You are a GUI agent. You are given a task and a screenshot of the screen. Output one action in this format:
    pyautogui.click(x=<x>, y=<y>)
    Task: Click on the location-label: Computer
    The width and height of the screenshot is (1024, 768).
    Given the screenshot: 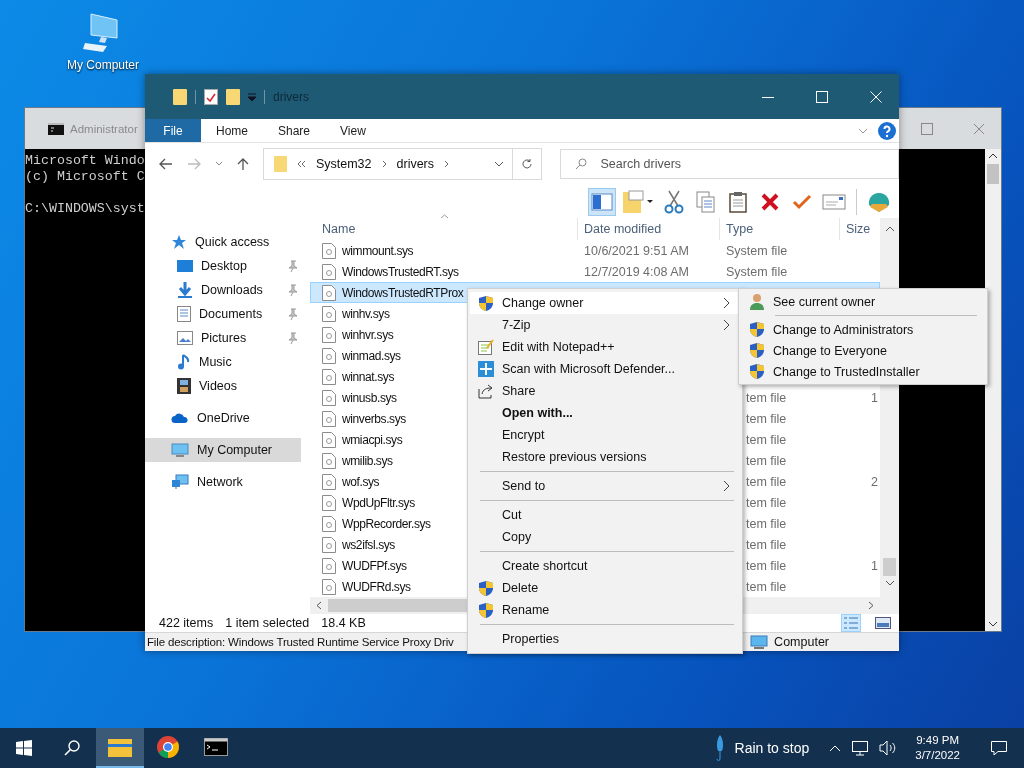 What is the action you would take?
    pyautogui.click(x=801, y=642)
    